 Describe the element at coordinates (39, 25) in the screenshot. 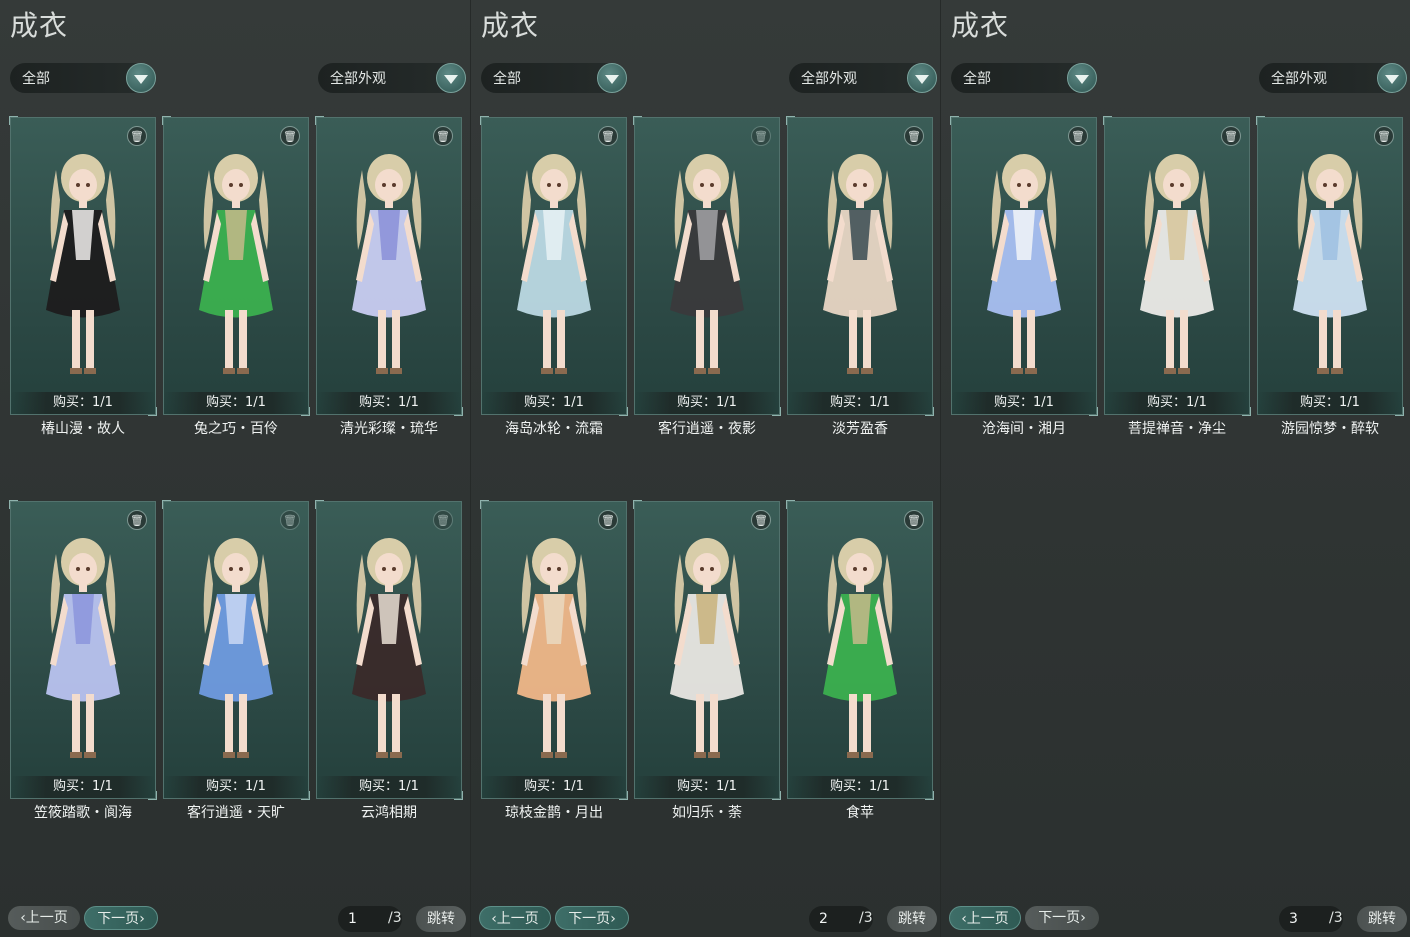

I see `page-title: 成衣` at that location.